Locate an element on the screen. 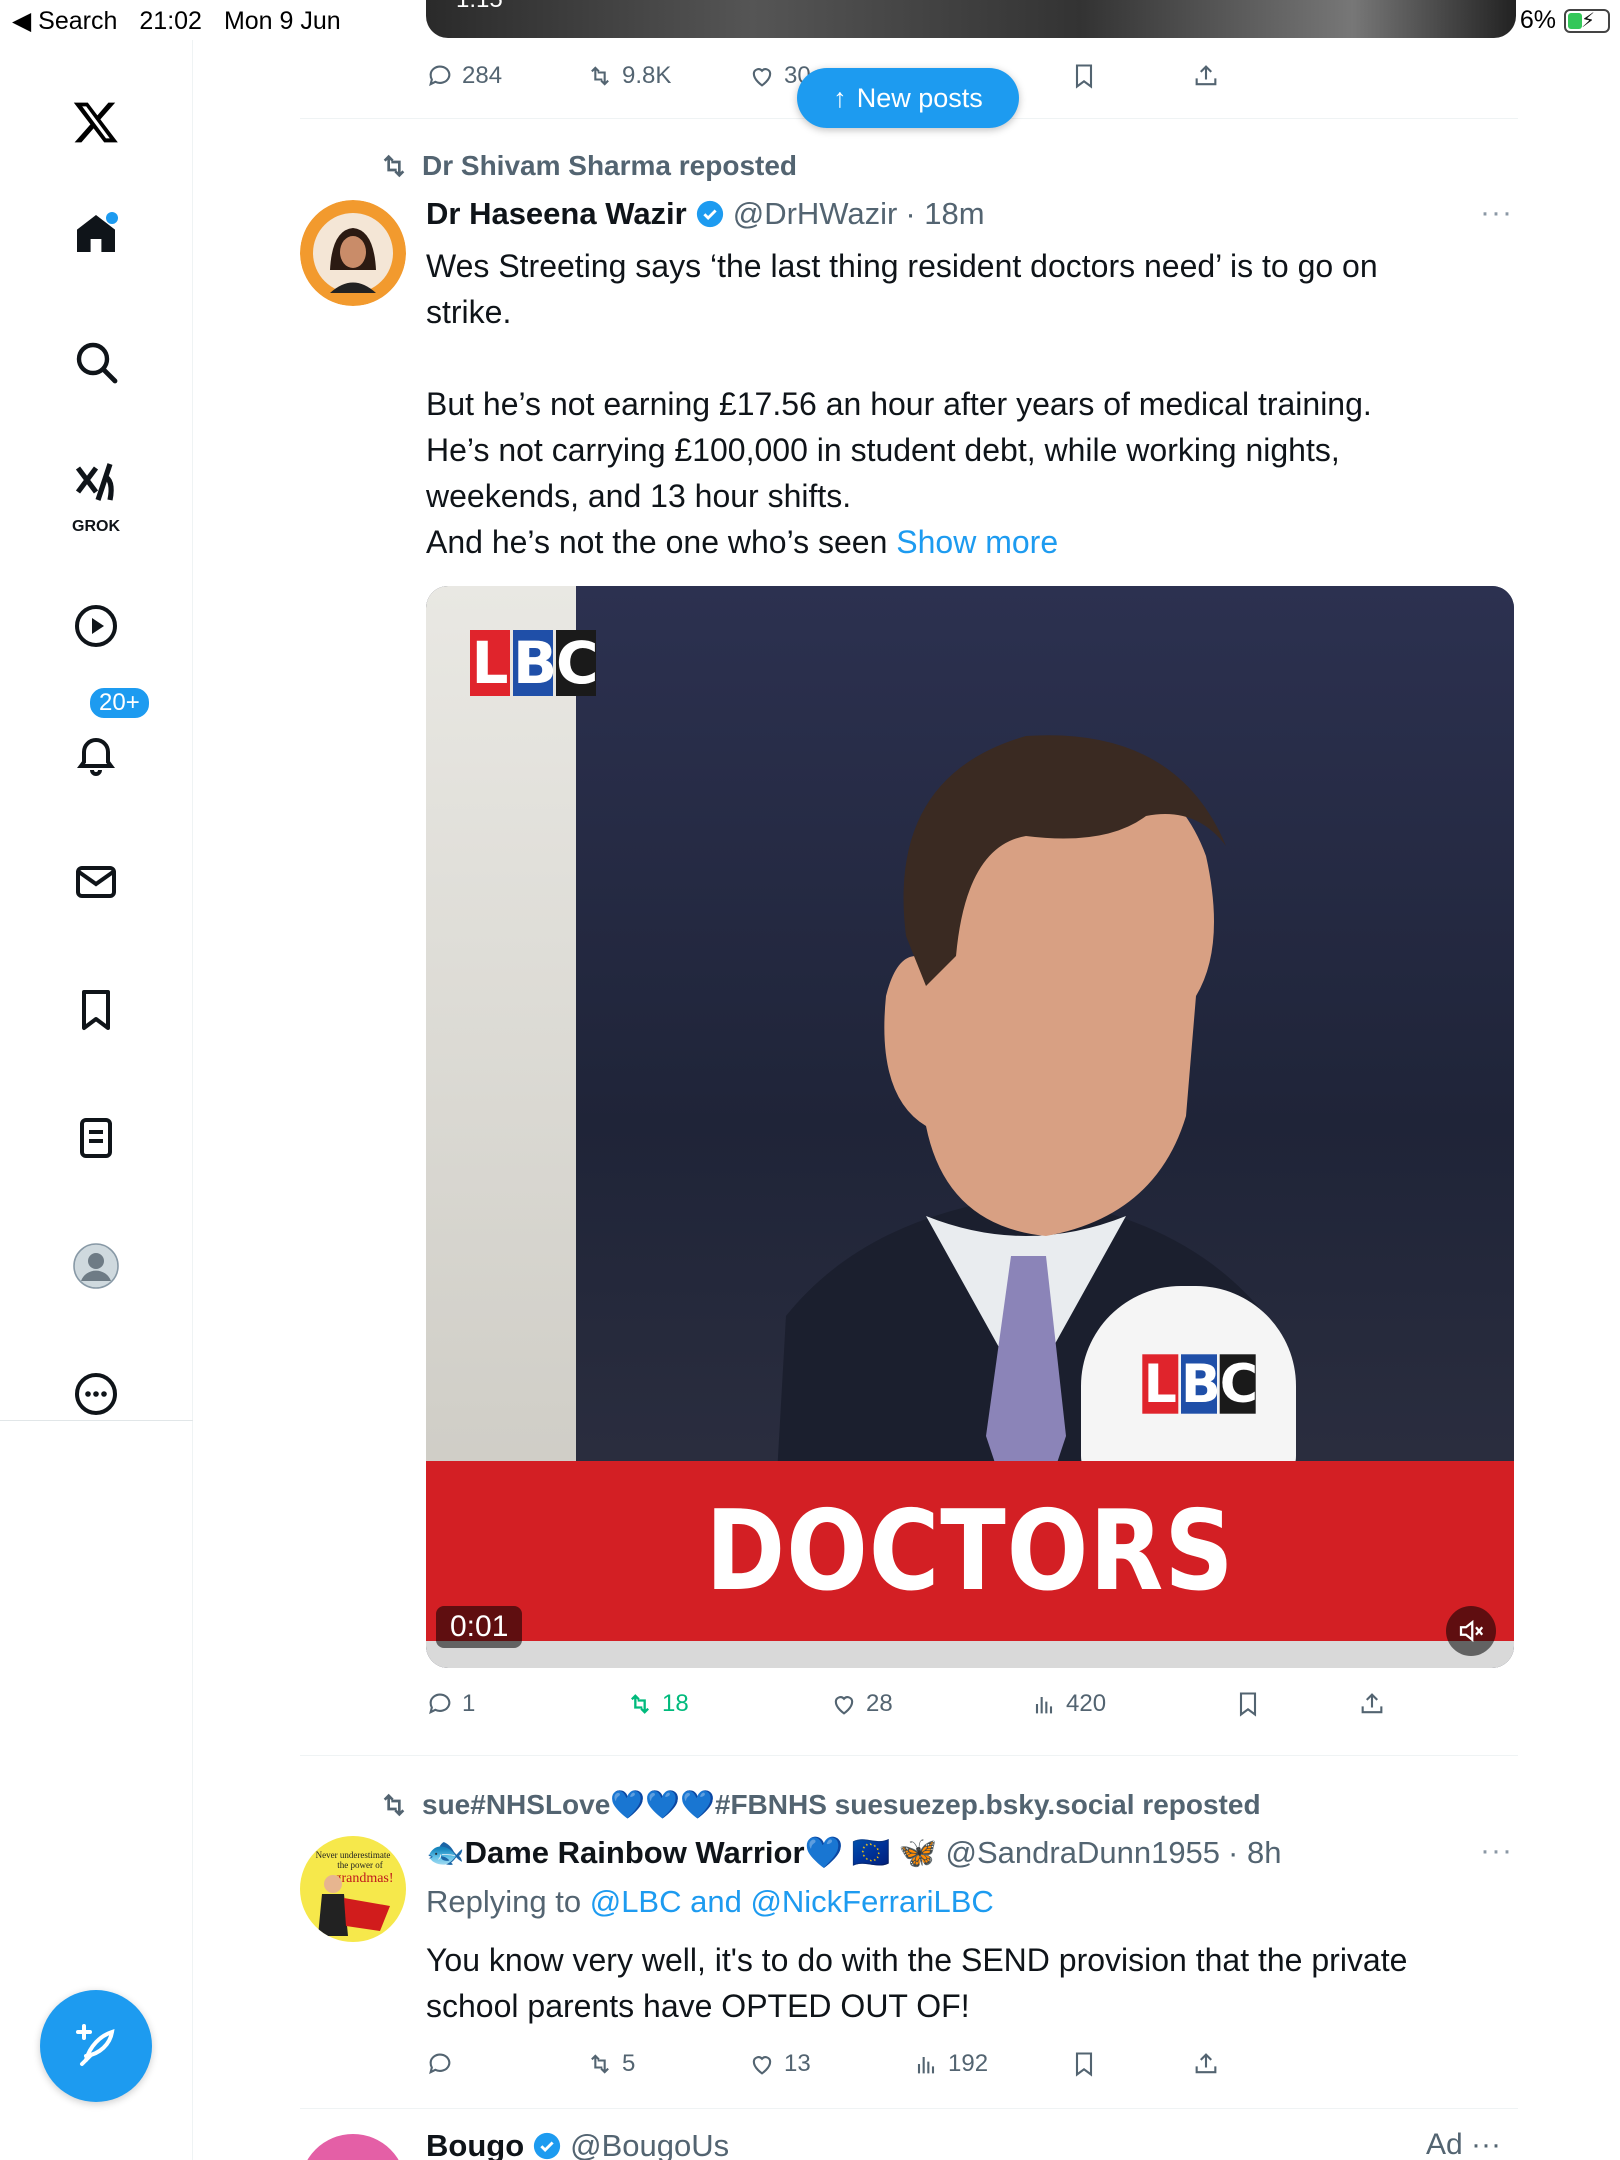 Image resolution: width=1620 pixels, height=2160 pixels. muted-speaker-icon is located at coordinates (1471, 1631).